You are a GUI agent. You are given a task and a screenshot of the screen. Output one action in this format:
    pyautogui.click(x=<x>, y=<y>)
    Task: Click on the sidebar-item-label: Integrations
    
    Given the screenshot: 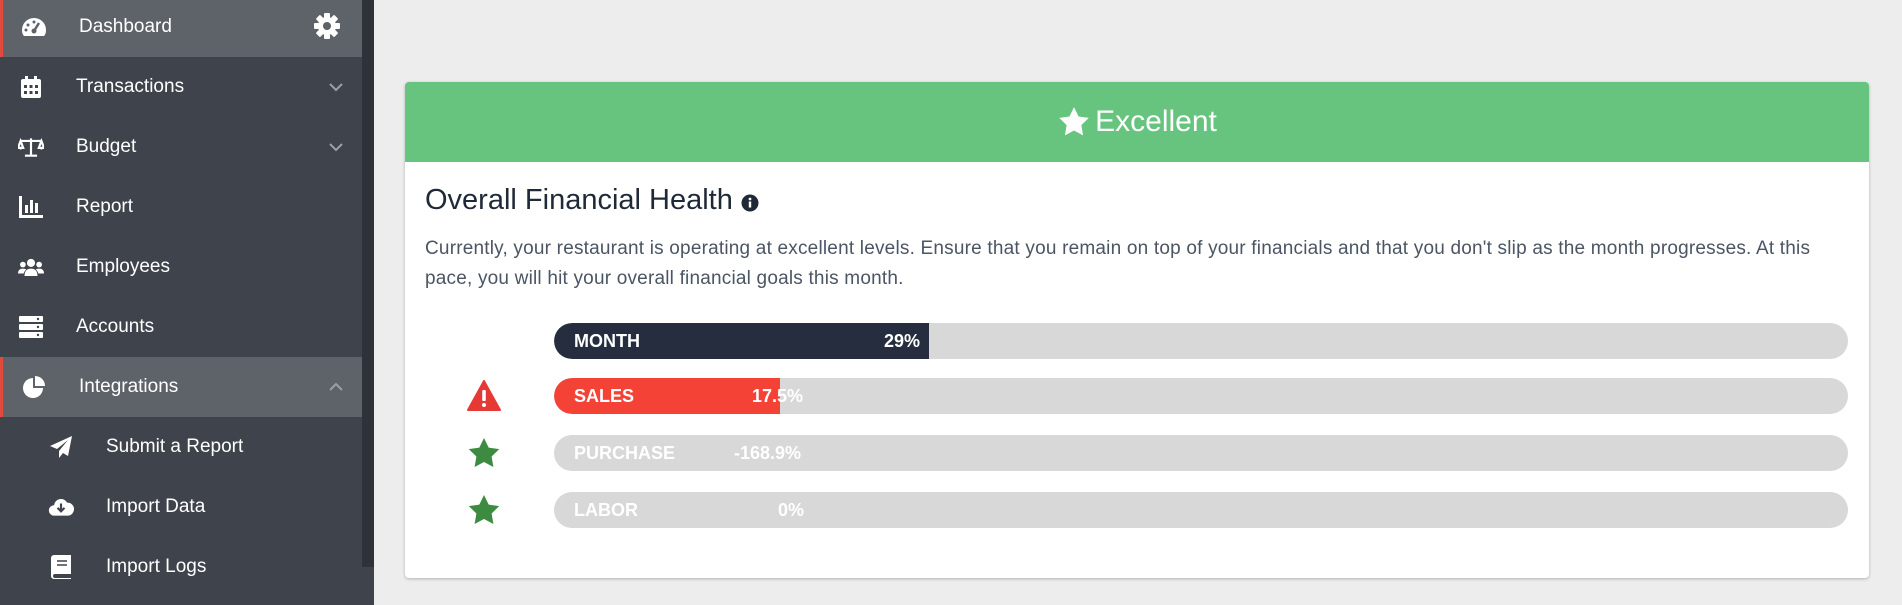 What is the action you would take?
    pyautogui.click(x=129, y=386)
    